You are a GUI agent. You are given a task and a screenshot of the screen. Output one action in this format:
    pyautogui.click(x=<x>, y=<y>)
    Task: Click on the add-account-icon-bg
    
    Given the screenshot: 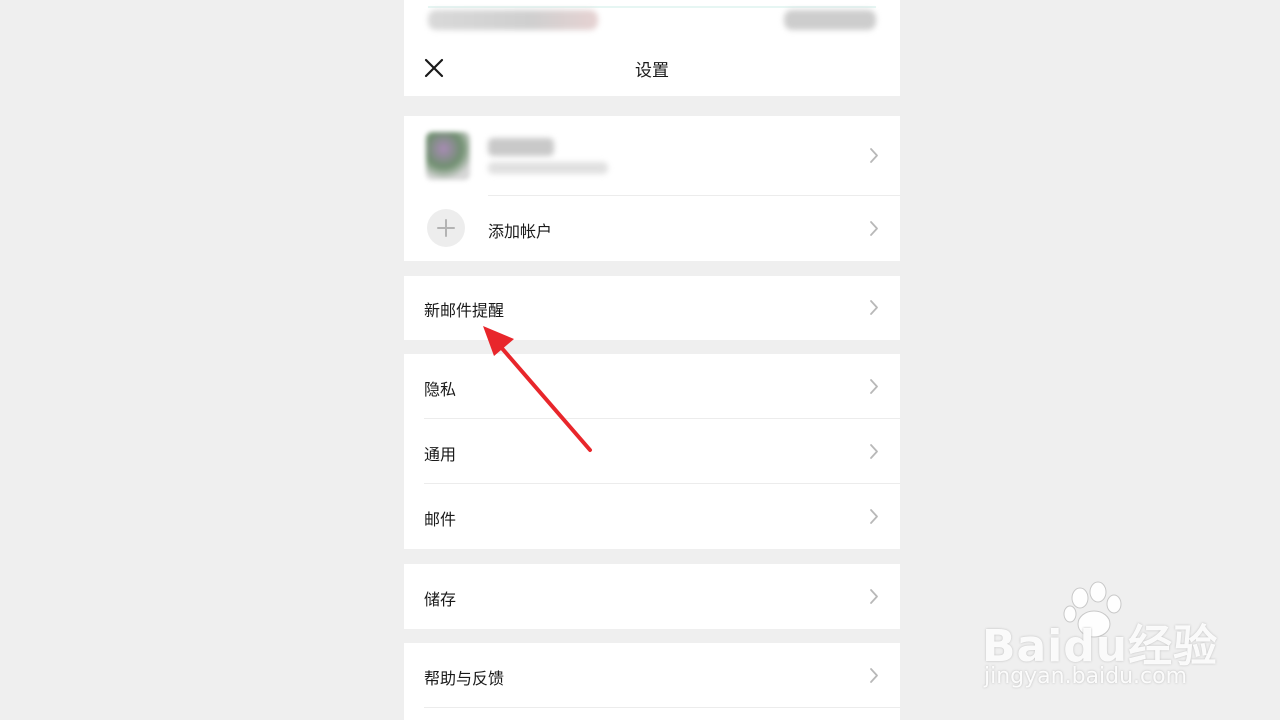 What is the action you would take?
    pyautogui.click(x=446, y=228)
    